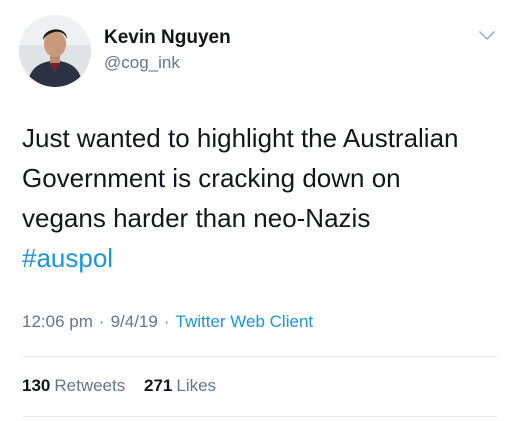 Image resolution: width=515 pixels, height=421 pixels. What do you see at coordinates (167, 38) in the screenshot?
I see `author-display-name: Kevin Nguyen` at bounding box center [167, 38].